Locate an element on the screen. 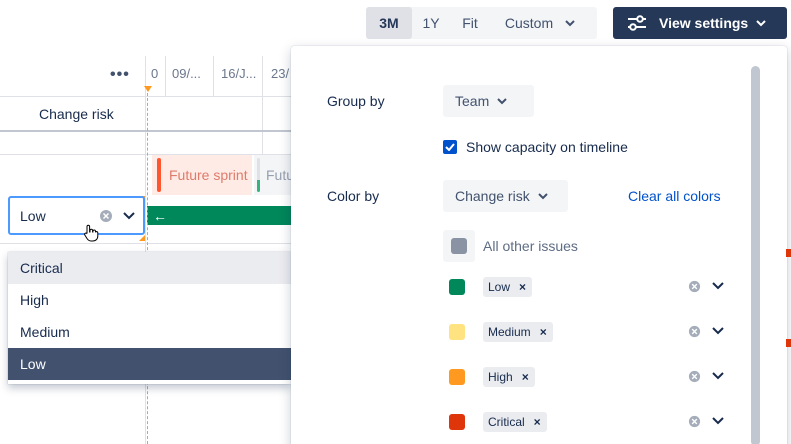 The width and height of the screenshot is (791, 444). panel-scrollbar is located at coordinates (755, 255).